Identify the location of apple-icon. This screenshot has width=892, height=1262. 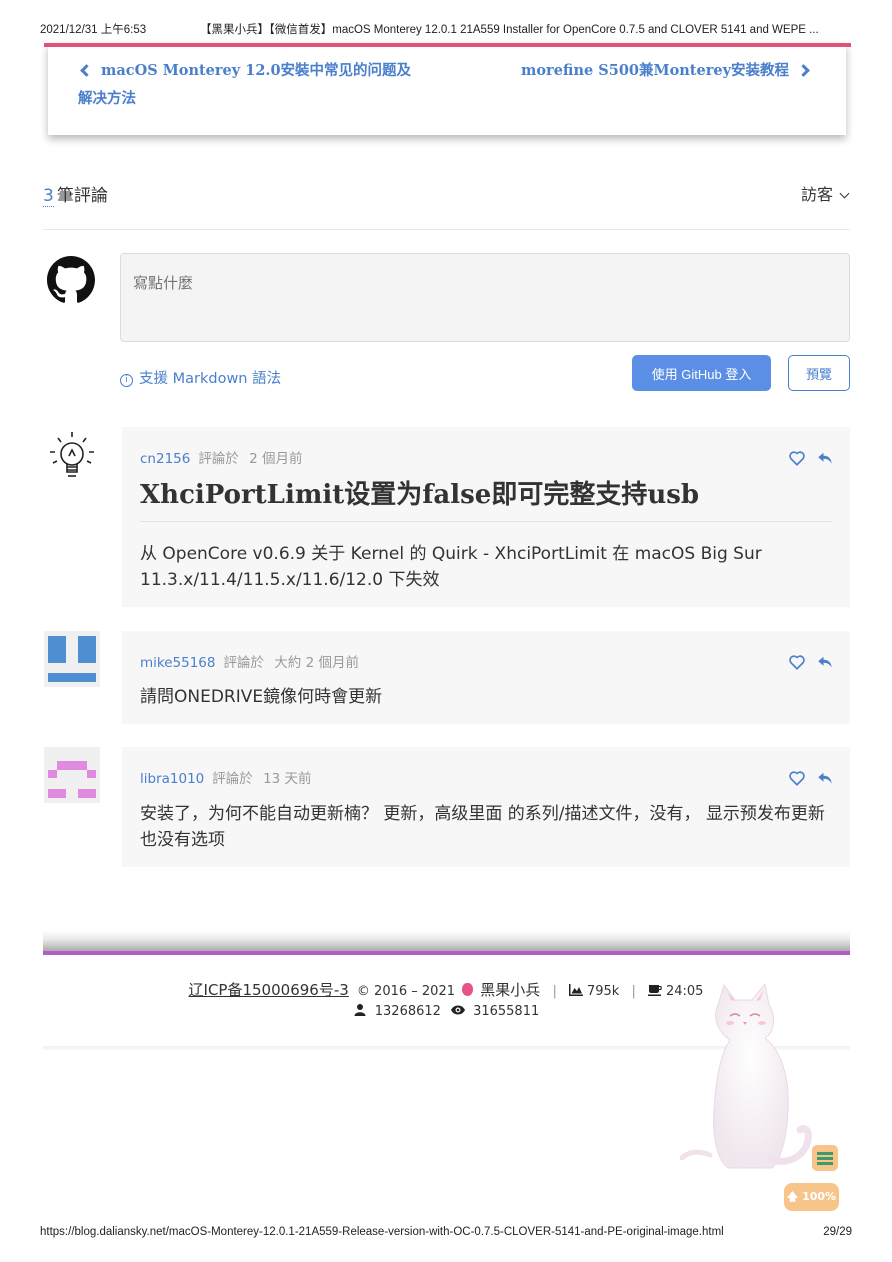
(468, 989).